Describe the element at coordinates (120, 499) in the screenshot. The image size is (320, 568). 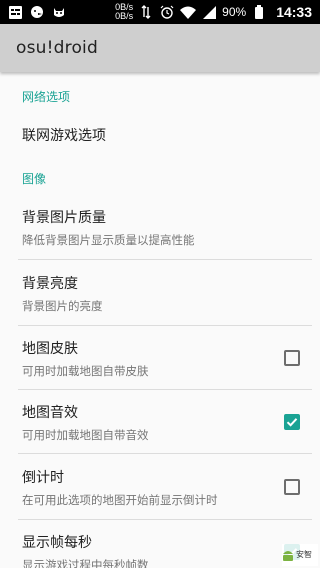
I see `pref-summary: 在可用此选项的地图开始前显示倒计时` at that location.